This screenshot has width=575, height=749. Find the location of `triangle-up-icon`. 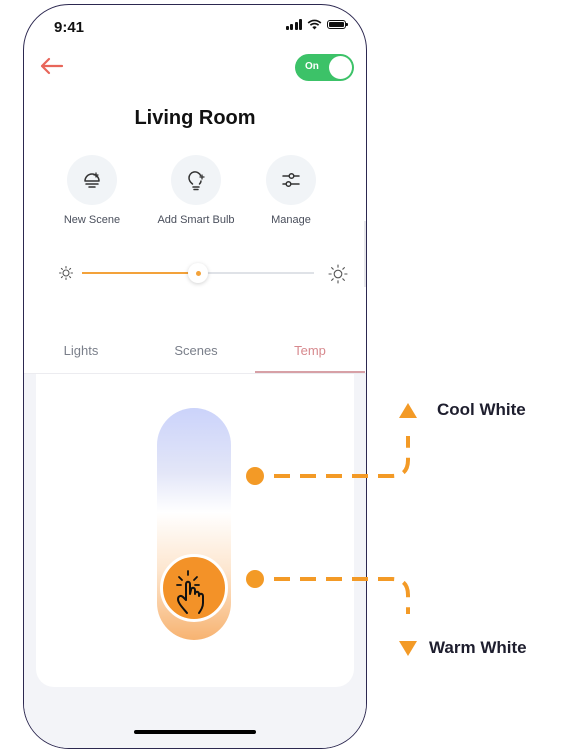

triangle-up-icon is located at coordinates (408, 410).